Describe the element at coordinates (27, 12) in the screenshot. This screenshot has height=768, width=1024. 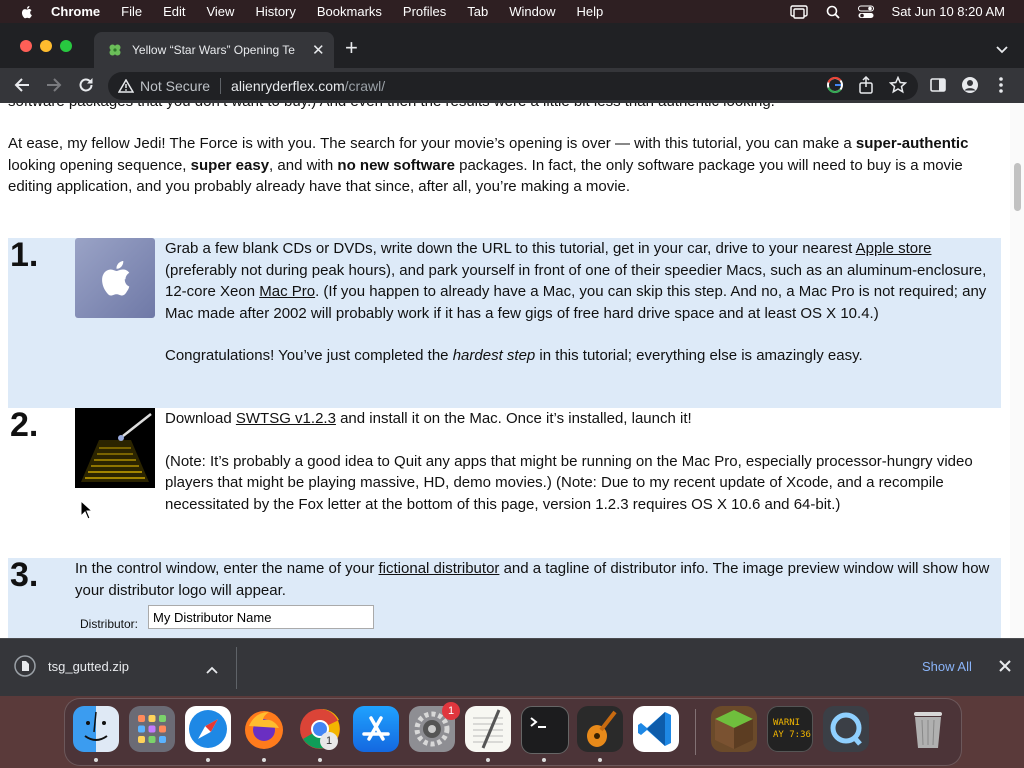
I see `apple-logo-icon` at that location.